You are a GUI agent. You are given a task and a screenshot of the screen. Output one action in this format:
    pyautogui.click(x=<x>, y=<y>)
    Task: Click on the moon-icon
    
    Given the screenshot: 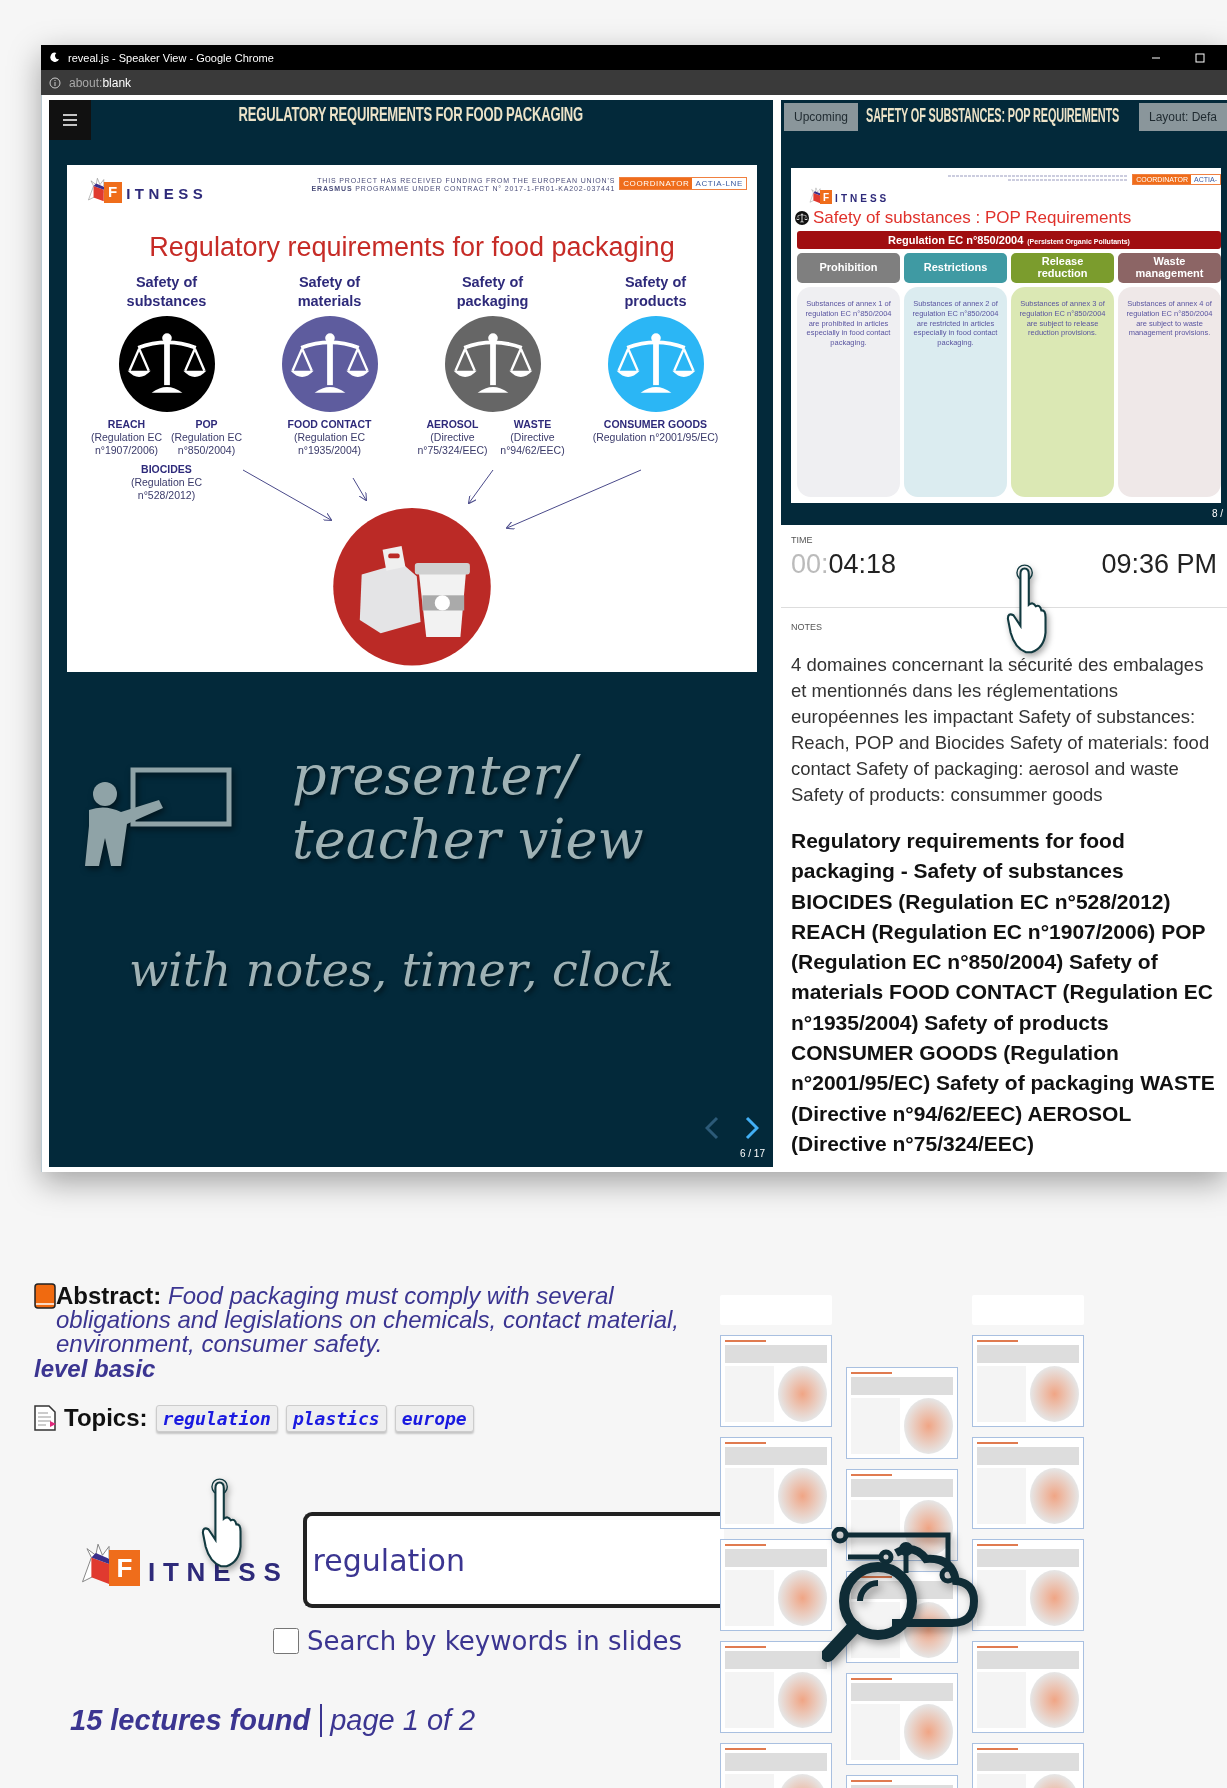 What is the action you would take?
    pyautogui.click(x=54, y=57)
    